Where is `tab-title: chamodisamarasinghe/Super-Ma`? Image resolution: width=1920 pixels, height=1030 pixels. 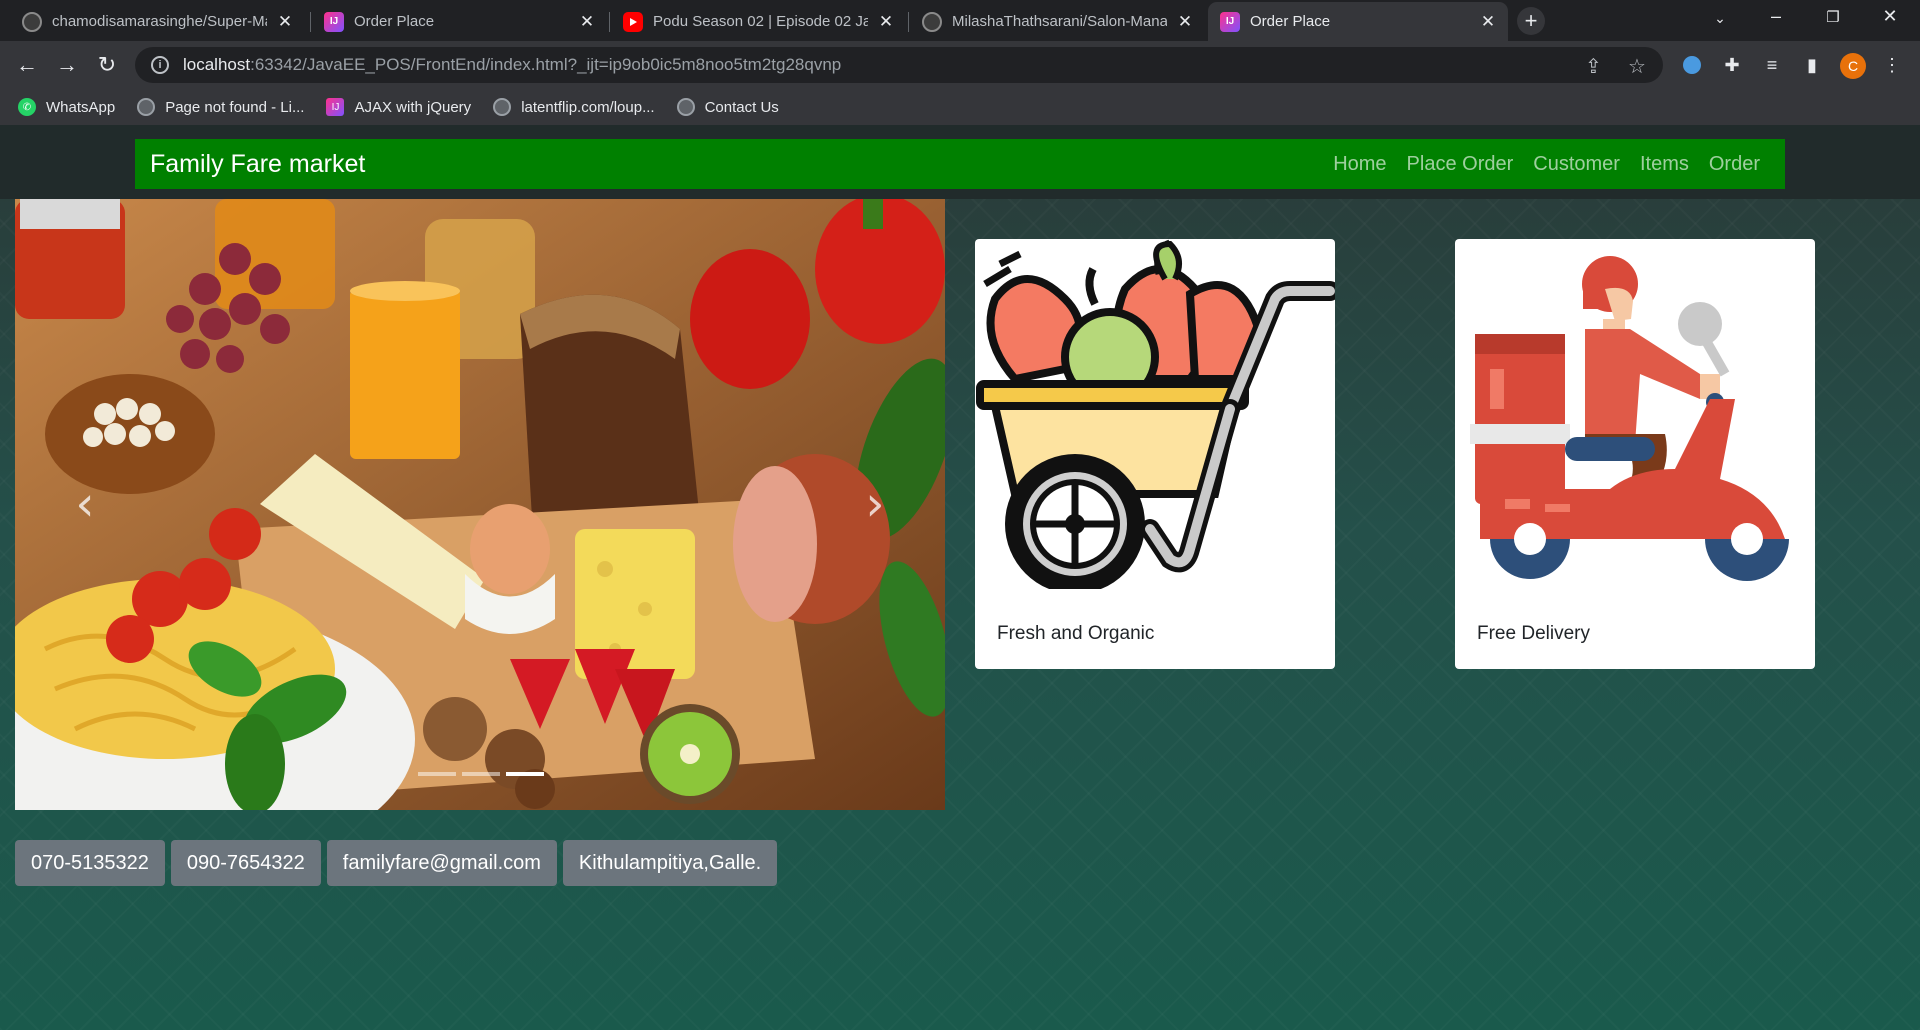
tab-title: chamodisamarasinghe/Super-Ma is located at coordinates (159, 21).